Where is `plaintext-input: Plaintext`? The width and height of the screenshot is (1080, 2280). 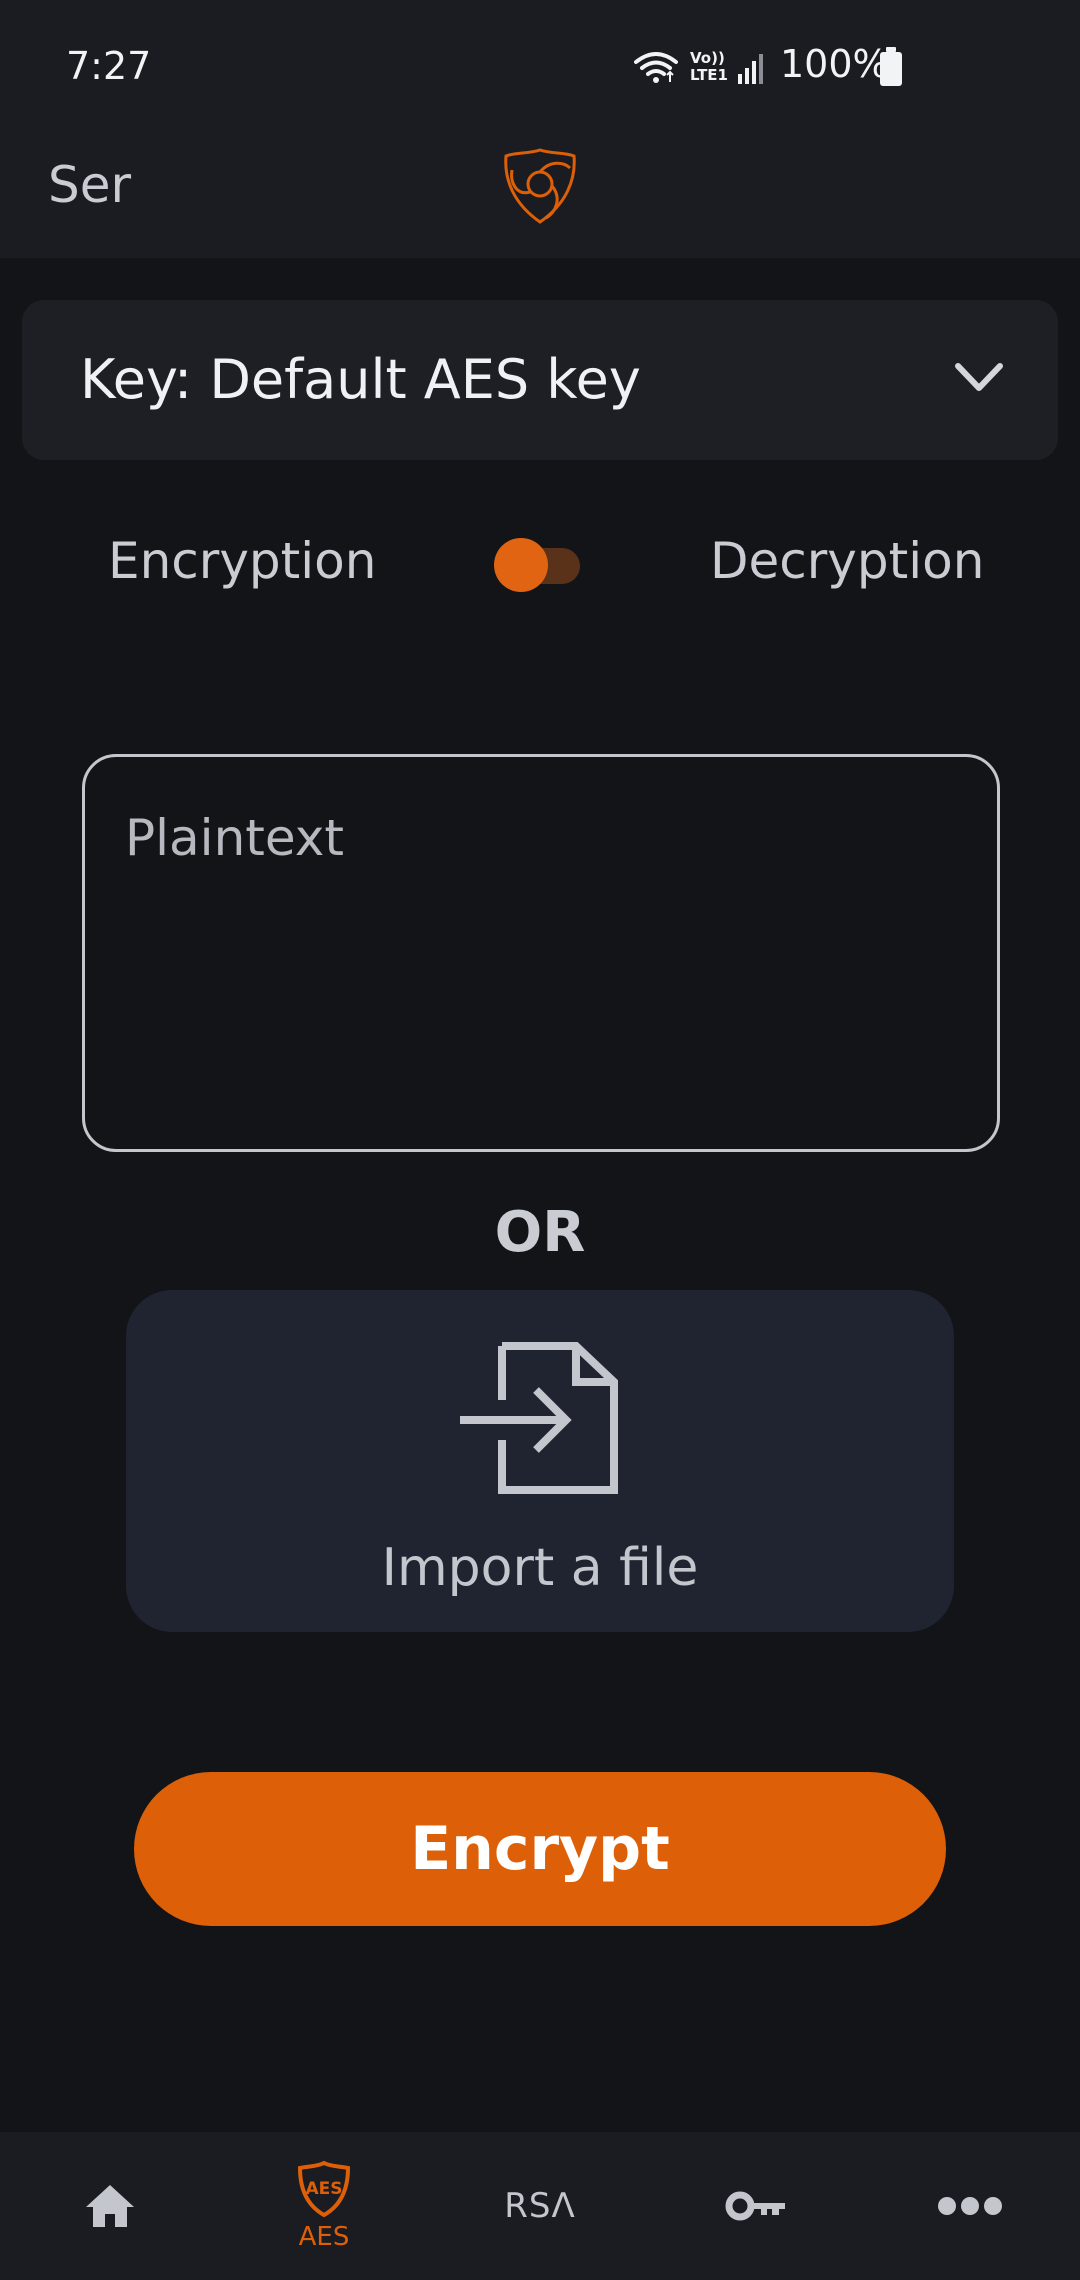 plaintext-input: Plaintext is located at coordinates (541, 953).